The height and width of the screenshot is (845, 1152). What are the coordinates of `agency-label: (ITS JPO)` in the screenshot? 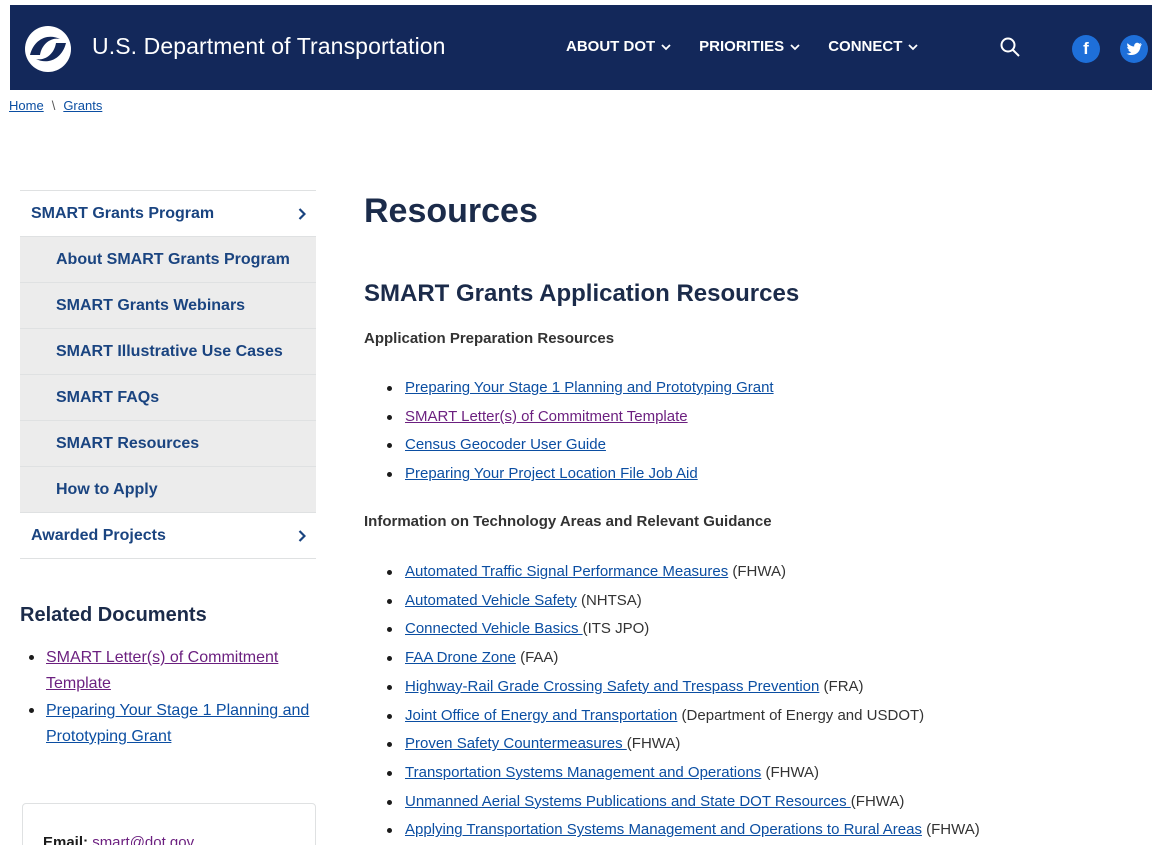 It's located at (616, 629).